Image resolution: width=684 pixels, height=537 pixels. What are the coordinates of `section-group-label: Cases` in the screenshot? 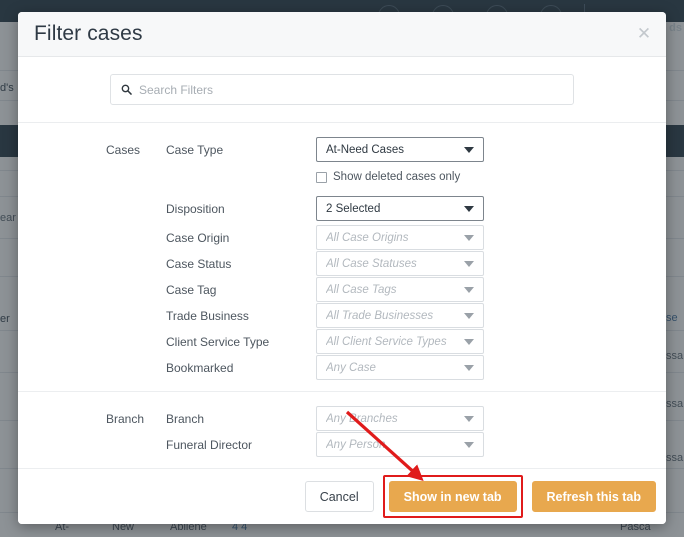 It's located at (123, 149).